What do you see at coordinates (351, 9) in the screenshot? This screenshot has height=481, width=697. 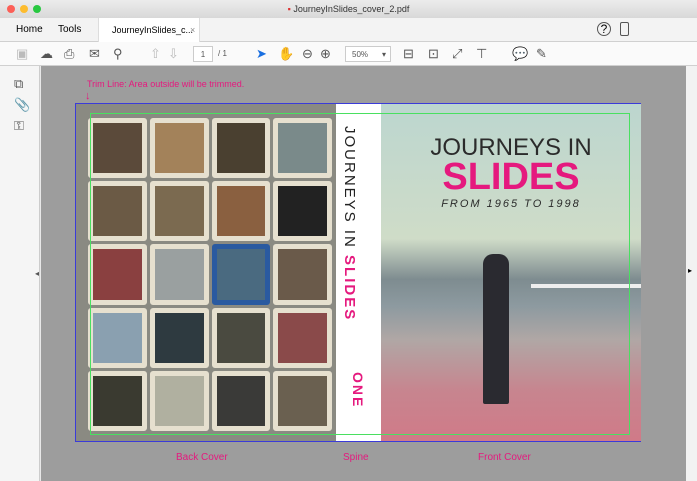 I see `window-title: JourneyInSlides_cover_2.pdf` at bounding box center [351, 9].